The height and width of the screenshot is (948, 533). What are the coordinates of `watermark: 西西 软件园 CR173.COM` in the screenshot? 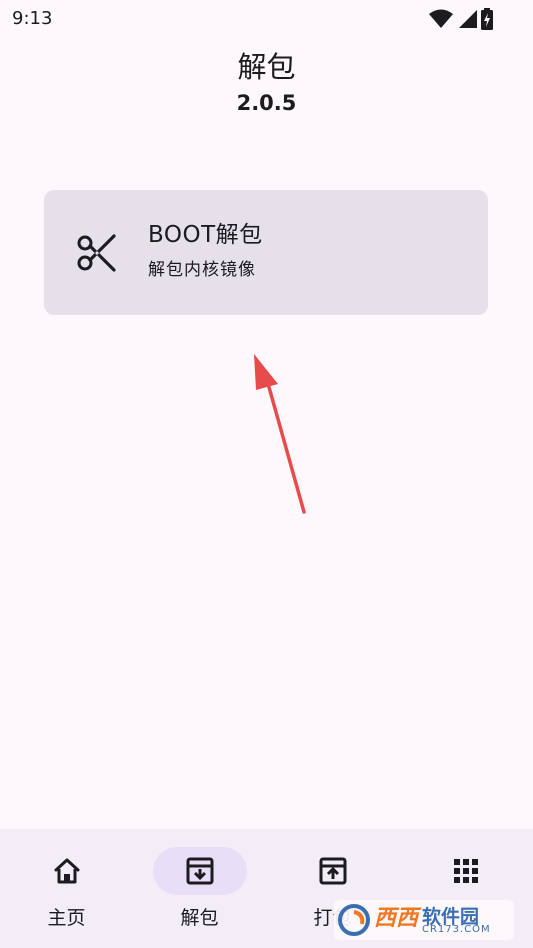 It's located at (424, 920).